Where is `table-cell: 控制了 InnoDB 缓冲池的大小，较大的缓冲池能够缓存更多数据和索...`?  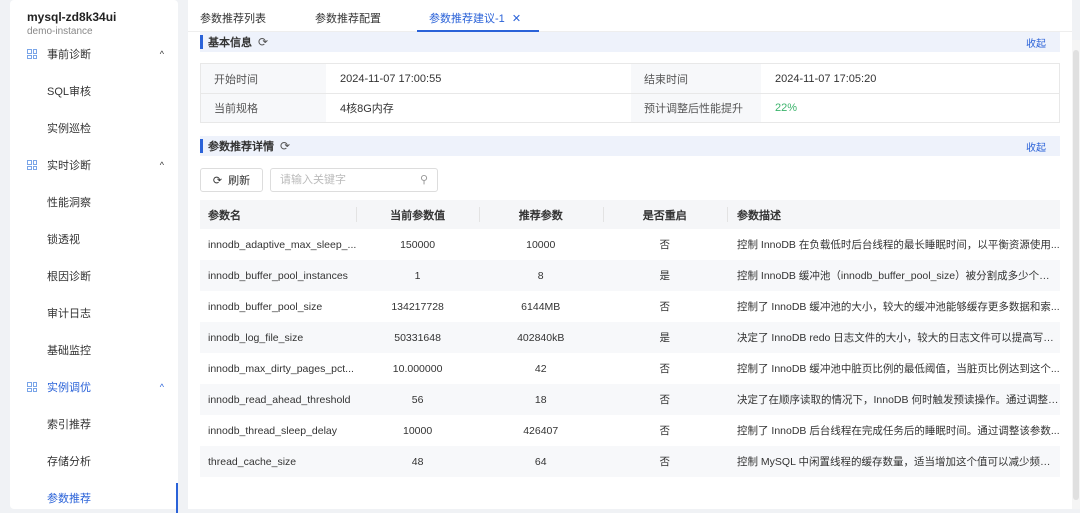
table-cell: 控制了 InnoDB 缓冲池的大小，较大的缓冲池能够缓存更多数据和索... is located at coordinates (898, 307).